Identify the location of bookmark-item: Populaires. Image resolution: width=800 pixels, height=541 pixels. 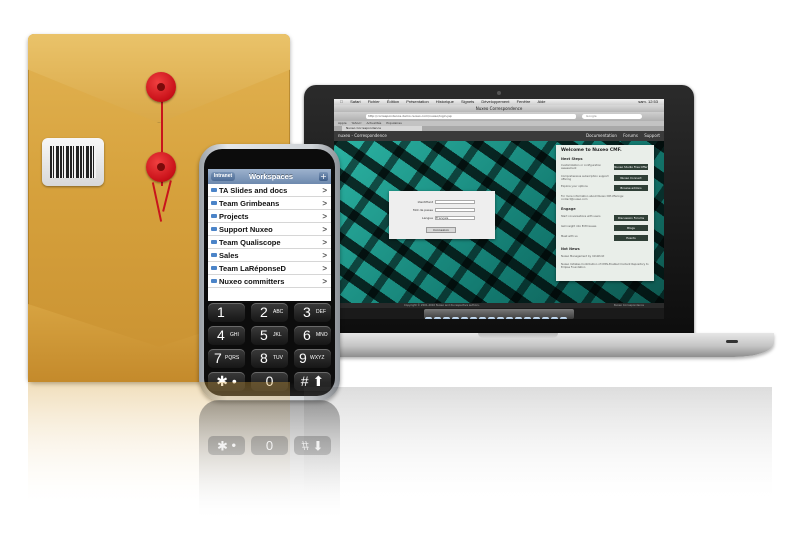
(393, 123).